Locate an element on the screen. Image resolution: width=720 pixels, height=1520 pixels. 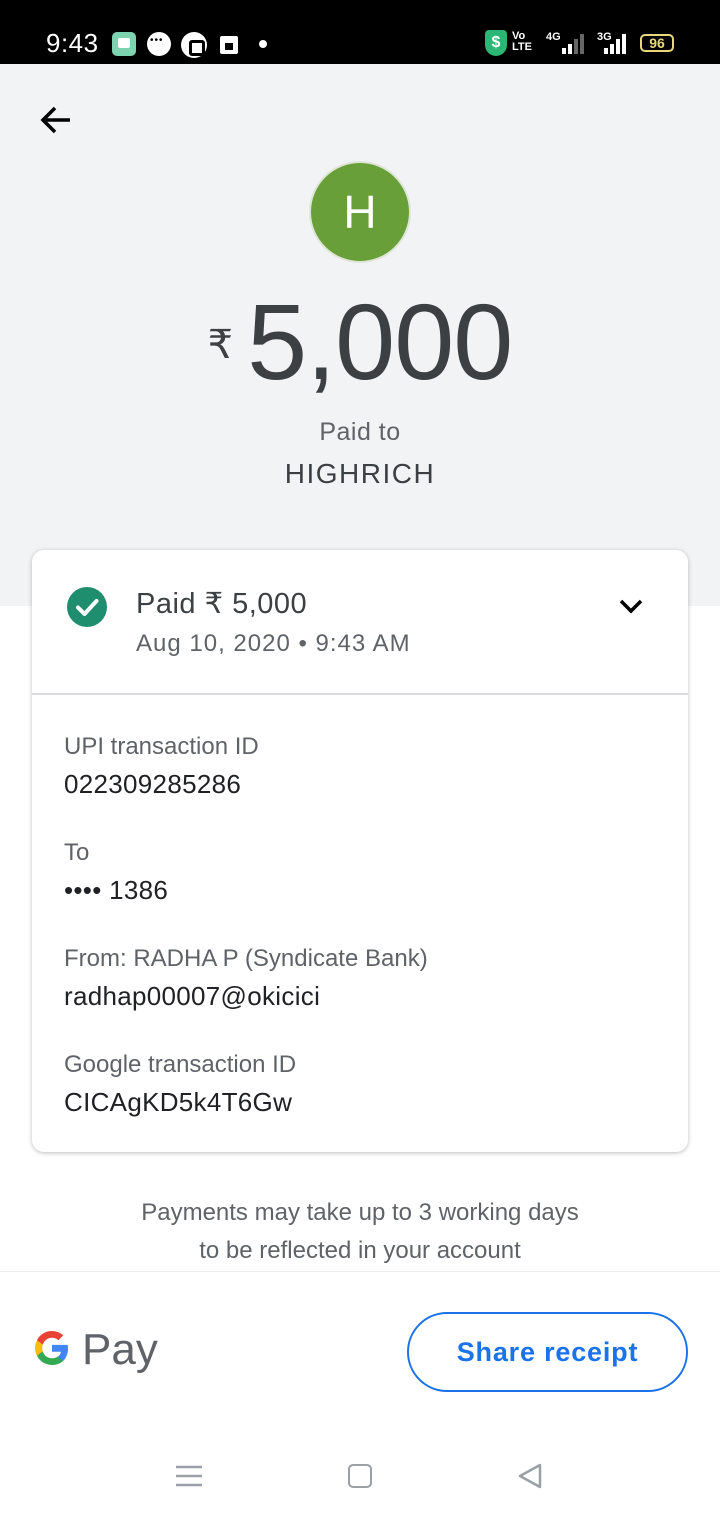
from-account-value: radhap00007@okicici is located at coordinates (192, 996).